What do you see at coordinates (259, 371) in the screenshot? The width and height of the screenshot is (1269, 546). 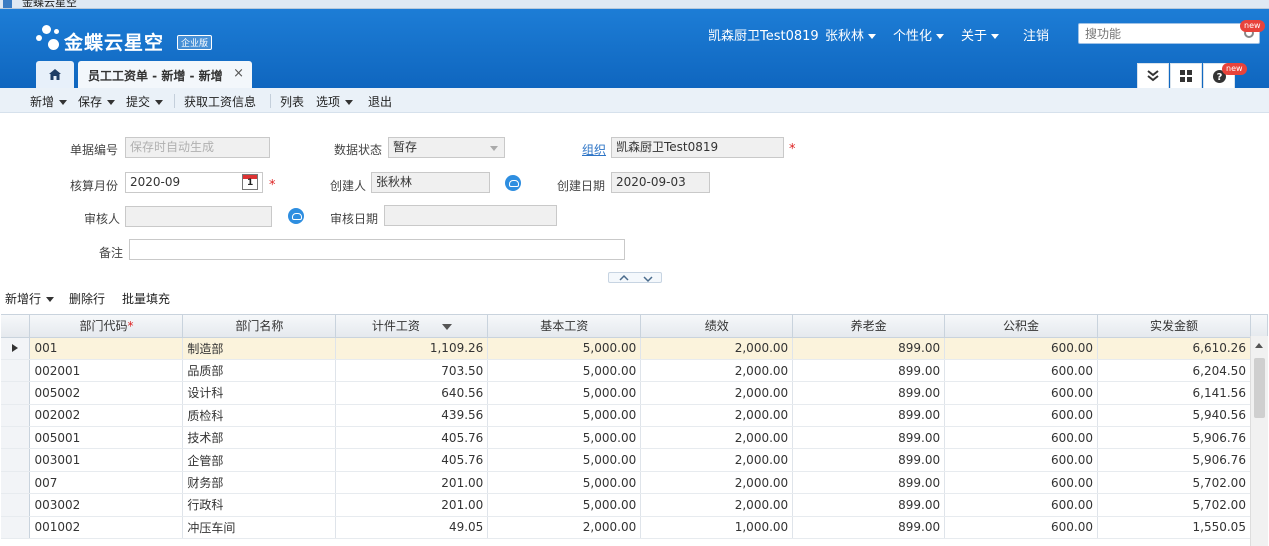 I see `table-cell: 品质部` at bounding box center [259, 371].